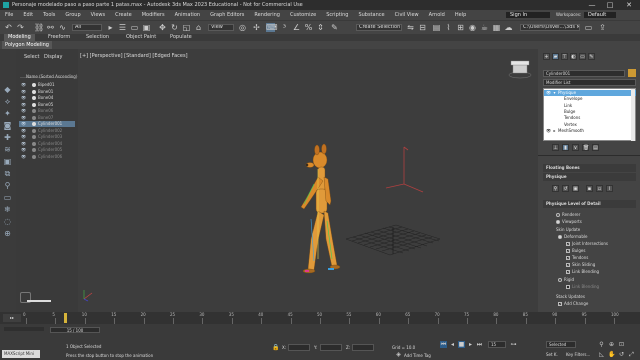  What do you see at coordinates (472, 27) in the screenshot?
I see `material-editor-icon: ◉` at bounding box center [472, 27].